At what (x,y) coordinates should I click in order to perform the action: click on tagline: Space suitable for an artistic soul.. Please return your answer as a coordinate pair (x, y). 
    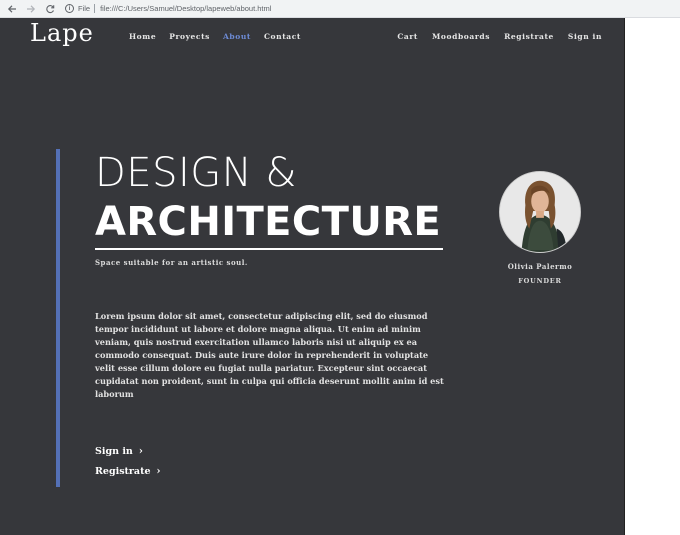
    Looking at the image, I should click on (171, 262).